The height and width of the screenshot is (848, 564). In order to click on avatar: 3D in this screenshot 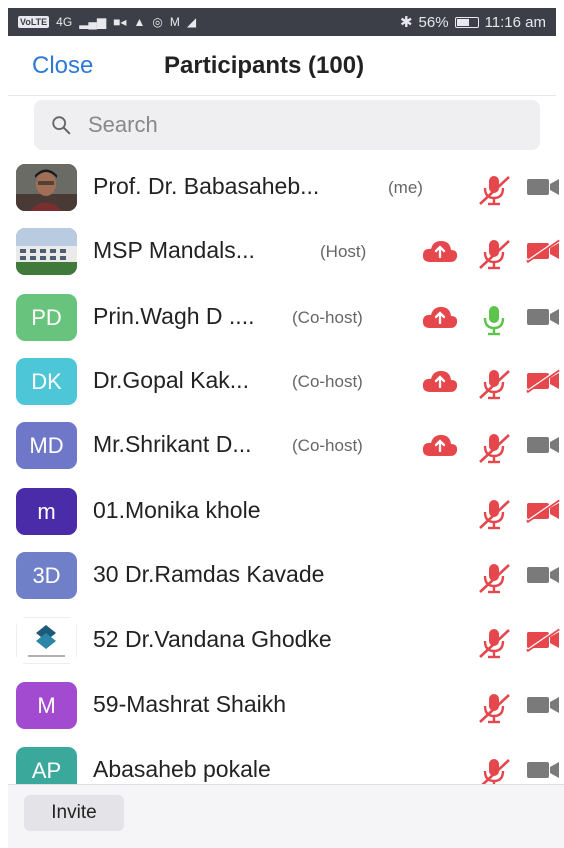, I will do `click(46, 575)`.